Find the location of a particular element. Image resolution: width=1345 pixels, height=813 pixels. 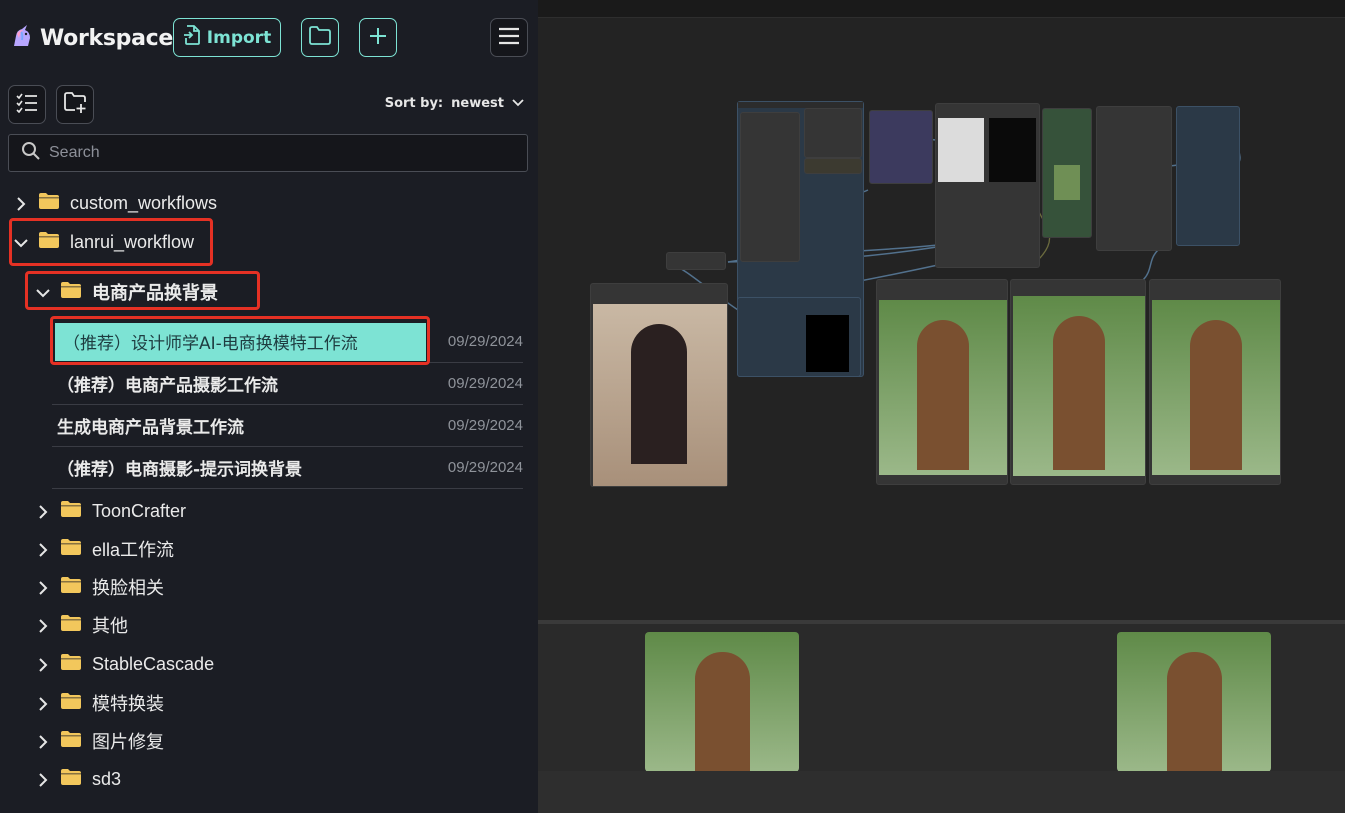

folder-row-ella: ella工作流 is located at coordinates (105, 549).